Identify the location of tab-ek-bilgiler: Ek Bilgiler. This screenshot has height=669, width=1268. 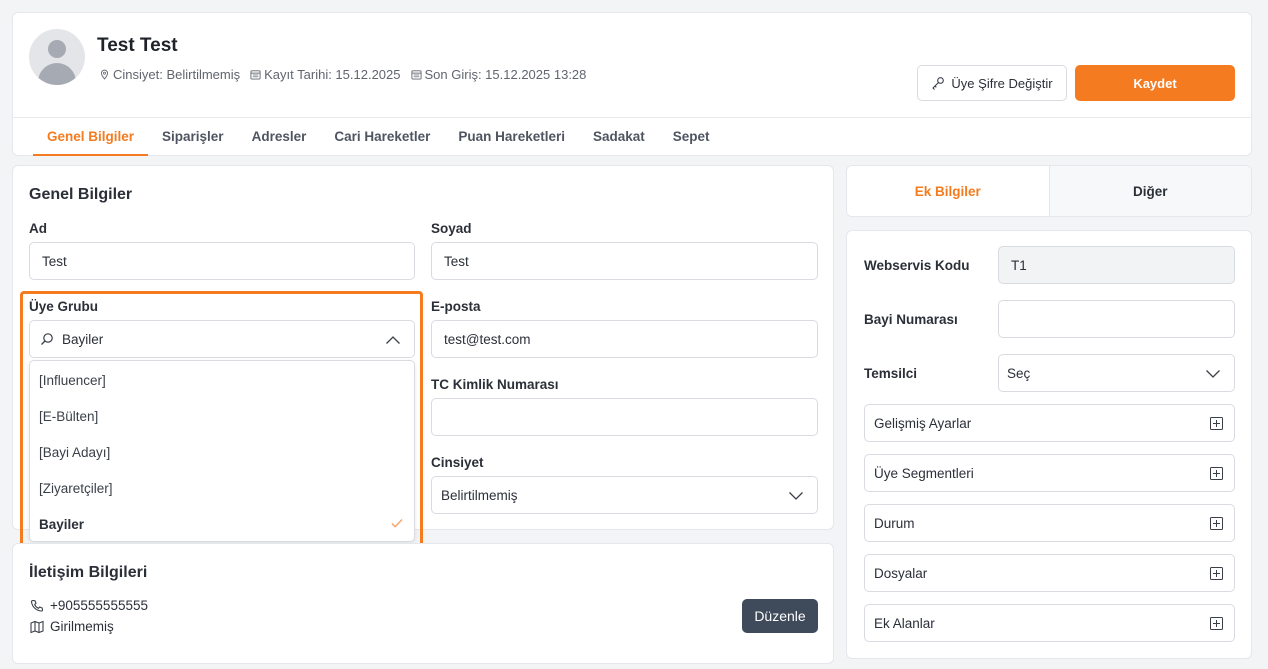
(948, 191).